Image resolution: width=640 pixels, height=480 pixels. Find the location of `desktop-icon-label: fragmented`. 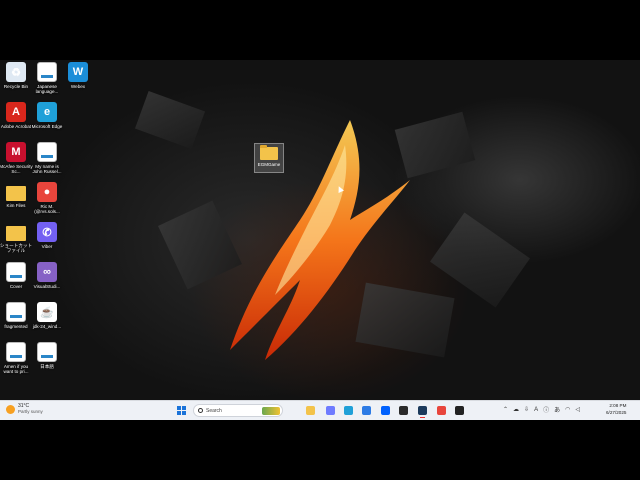

desktop-icon-label: fragmented is located at coordinates (16, 326).